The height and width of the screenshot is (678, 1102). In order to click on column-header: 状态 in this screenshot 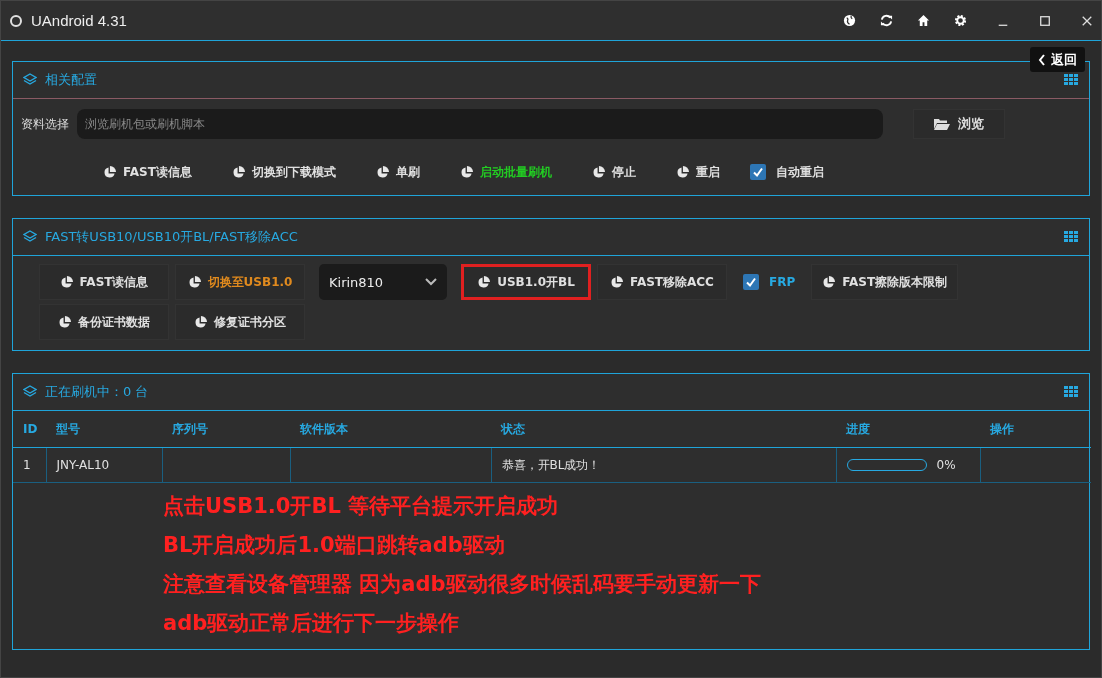, I will do `click(513, 428)`.